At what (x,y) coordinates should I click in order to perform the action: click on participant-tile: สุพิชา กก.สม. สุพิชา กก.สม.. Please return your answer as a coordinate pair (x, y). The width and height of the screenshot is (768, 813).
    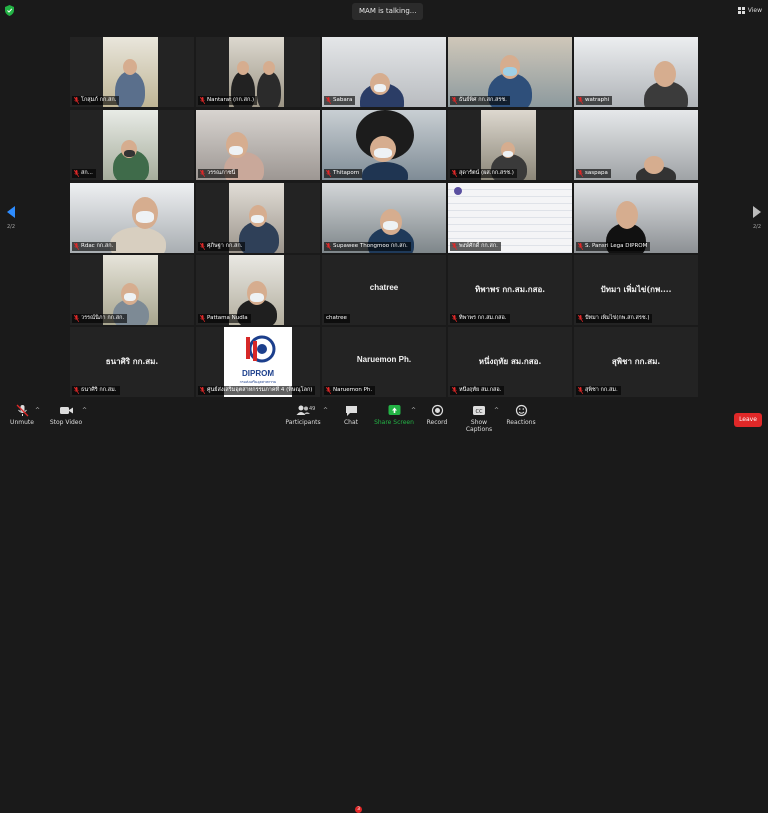
    Looking at the image, I should click on (636, 362).